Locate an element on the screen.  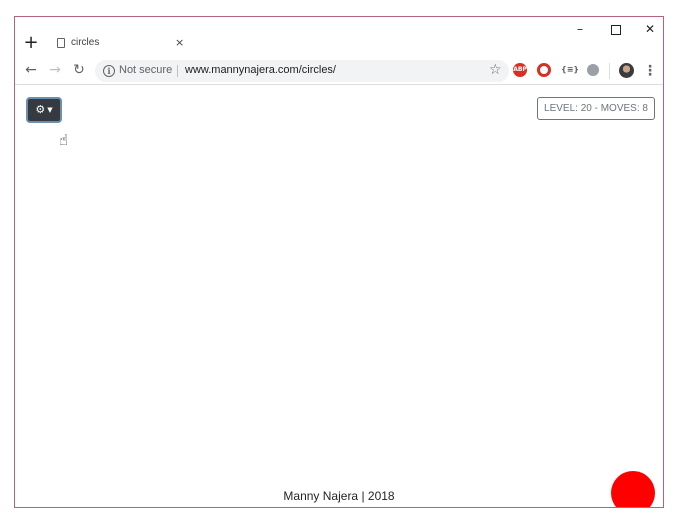
back-arrow-icon: ← is located at coordinates (31, 70).